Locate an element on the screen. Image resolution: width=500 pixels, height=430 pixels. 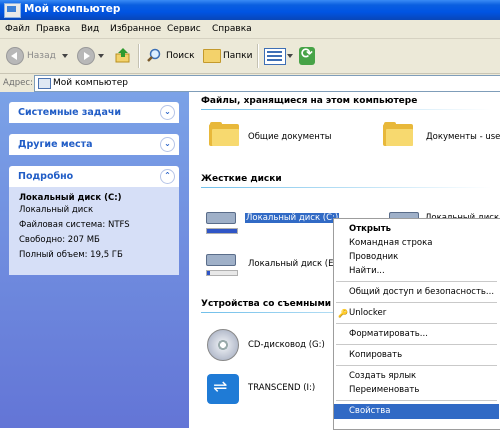
cd-drive-icon is located at coordinates (223, 345).